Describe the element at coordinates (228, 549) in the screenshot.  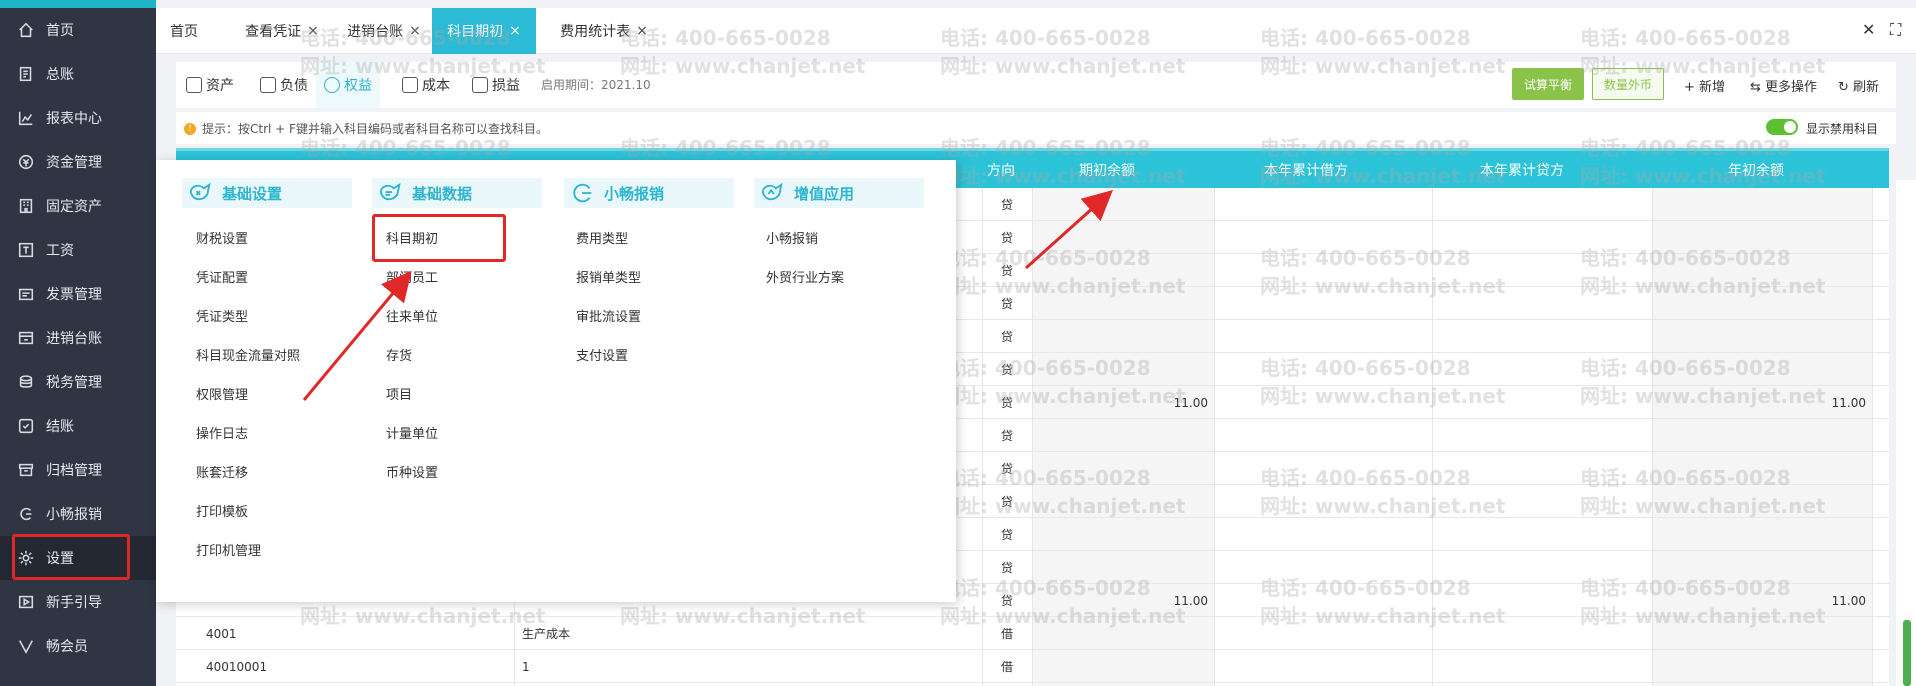
I see `menu-item: 打印机管理` at that location.